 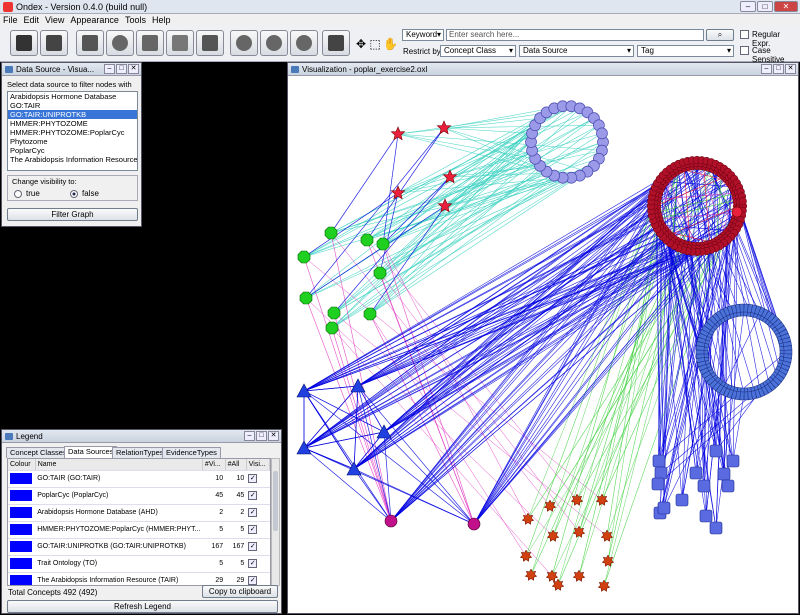 What do you see at coordinates (744, 50) in the screenshot?
I see `case-sensitive-checkbox` at bounding box center [744, 50].